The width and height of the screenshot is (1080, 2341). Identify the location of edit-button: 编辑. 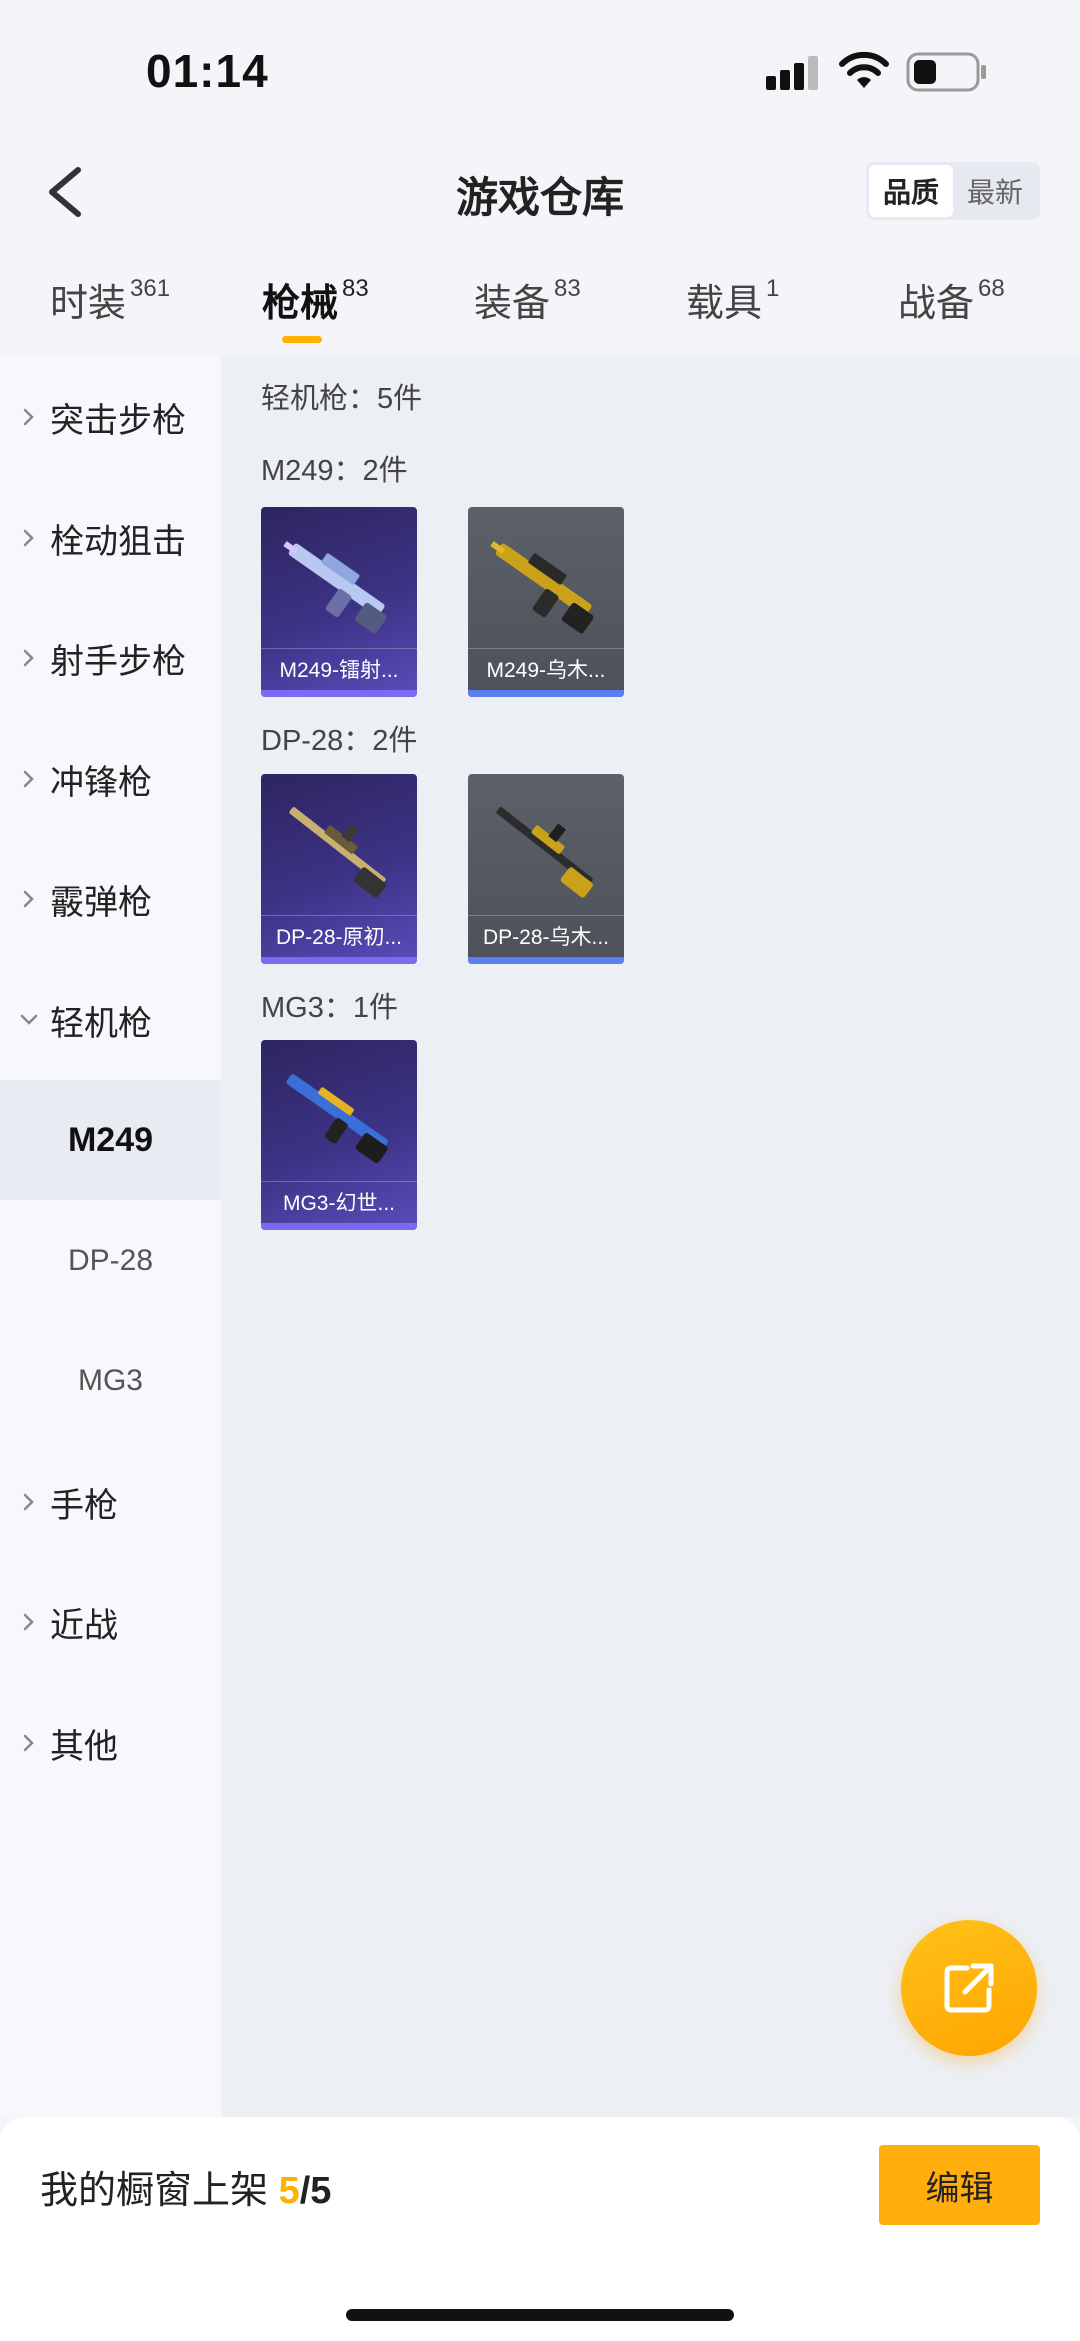
(959, 2185).